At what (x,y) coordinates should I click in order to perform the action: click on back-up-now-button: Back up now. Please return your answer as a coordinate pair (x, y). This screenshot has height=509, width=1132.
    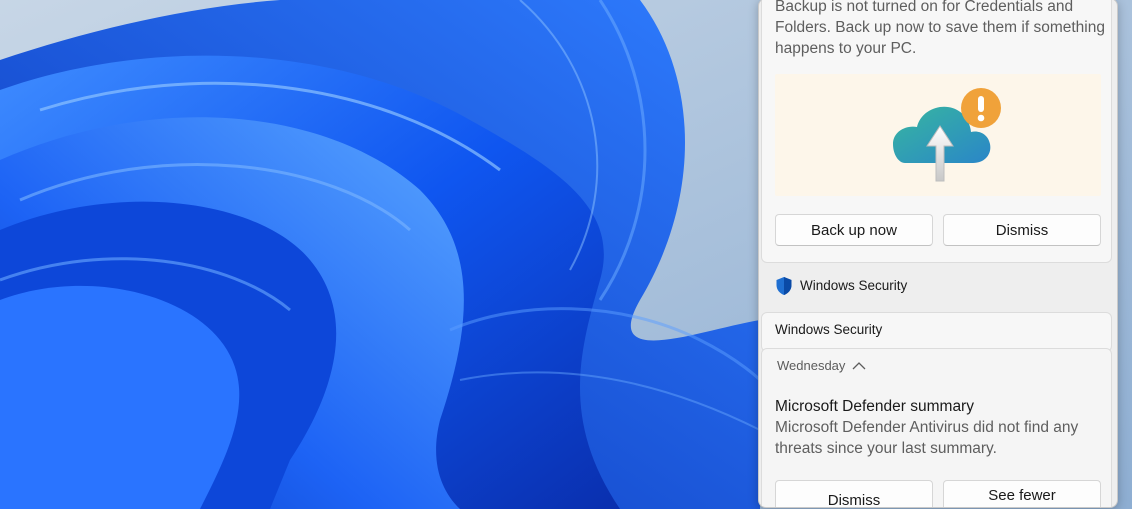
    Looking at the image, I should click on (854, 230).